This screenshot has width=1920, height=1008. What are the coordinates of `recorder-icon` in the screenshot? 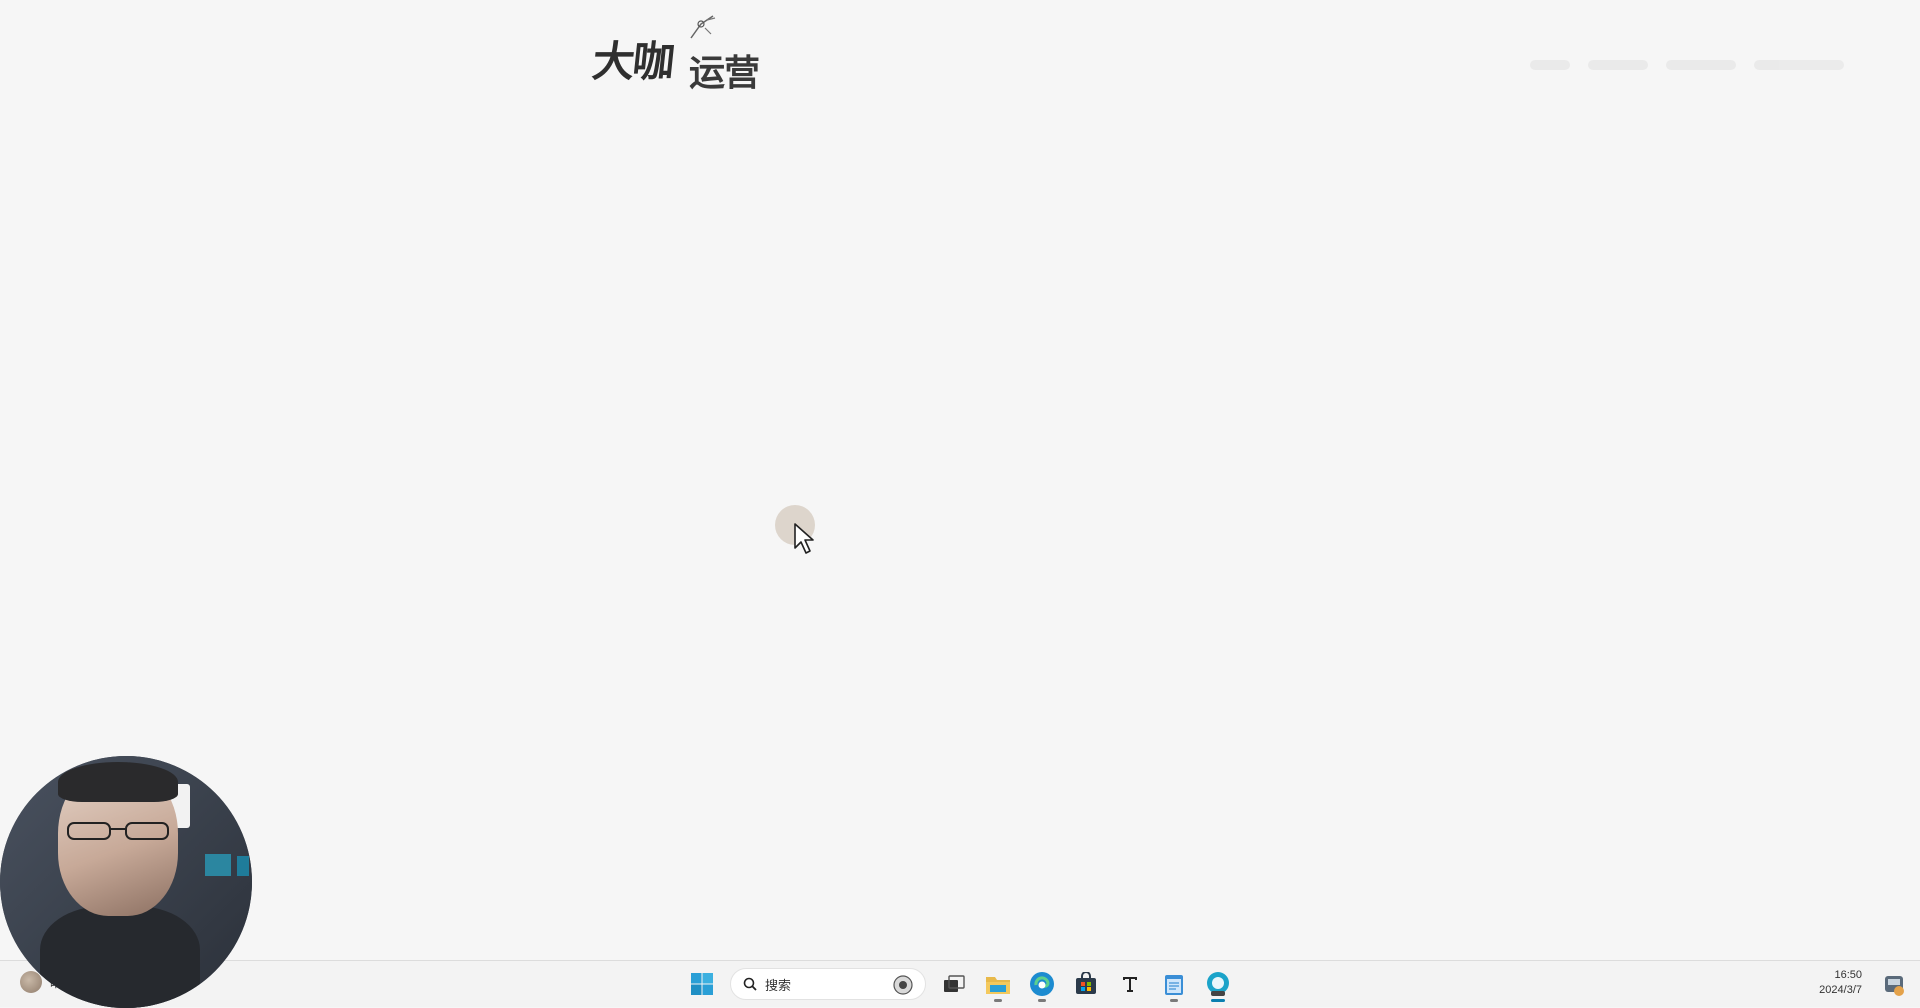 It's located at (1218, 984).